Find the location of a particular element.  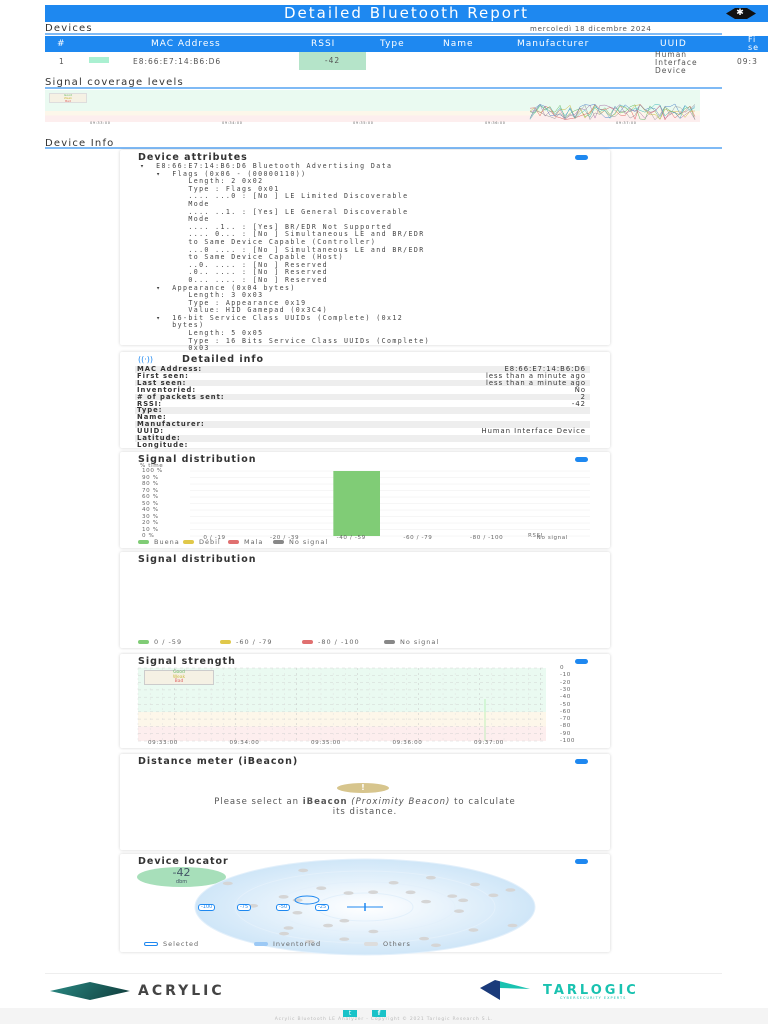

col-rssi: RSSI is located at coordinates (323, 44).